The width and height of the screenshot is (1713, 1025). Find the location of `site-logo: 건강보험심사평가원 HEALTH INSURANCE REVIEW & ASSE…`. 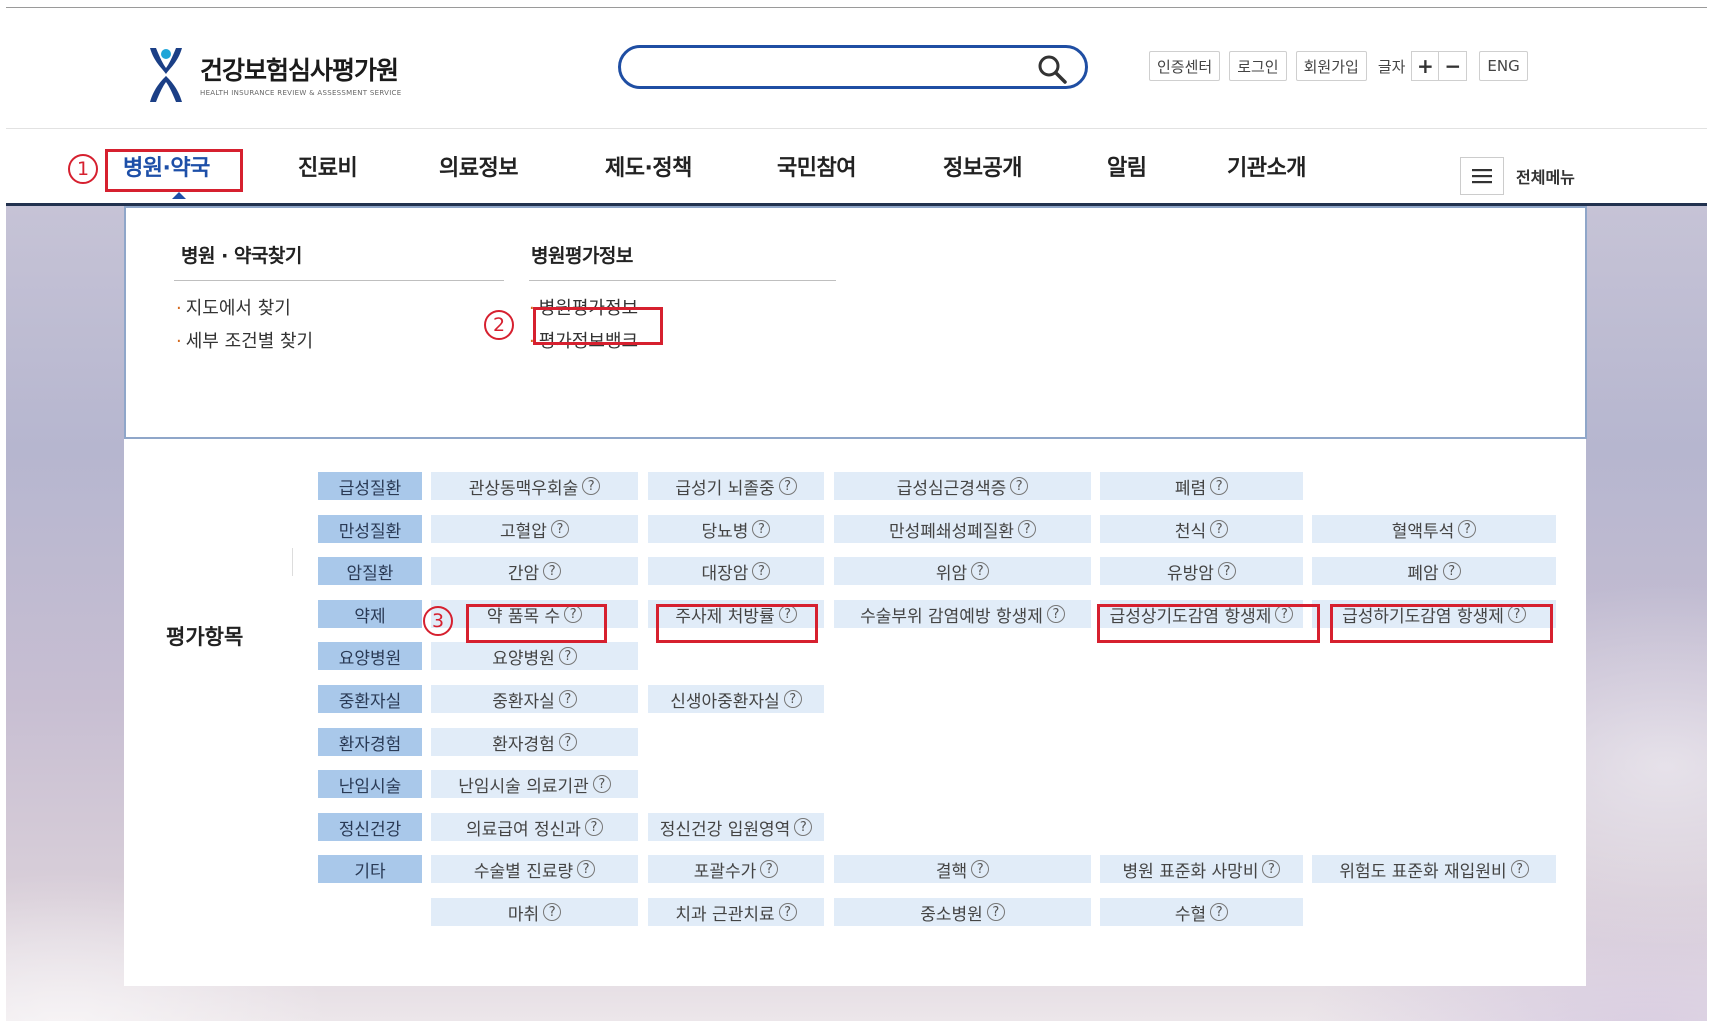

site-logo: 건강보험심사평가원 HEALTH INSURANCE REVIEW & ASSE… is located at coordinates (272, 74).